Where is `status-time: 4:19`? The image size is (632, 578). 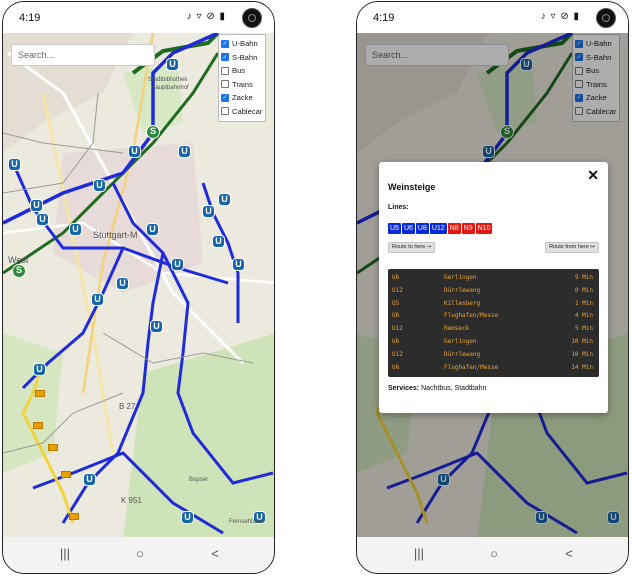 status-time: 4:19 is located at coordinates (384, 18).